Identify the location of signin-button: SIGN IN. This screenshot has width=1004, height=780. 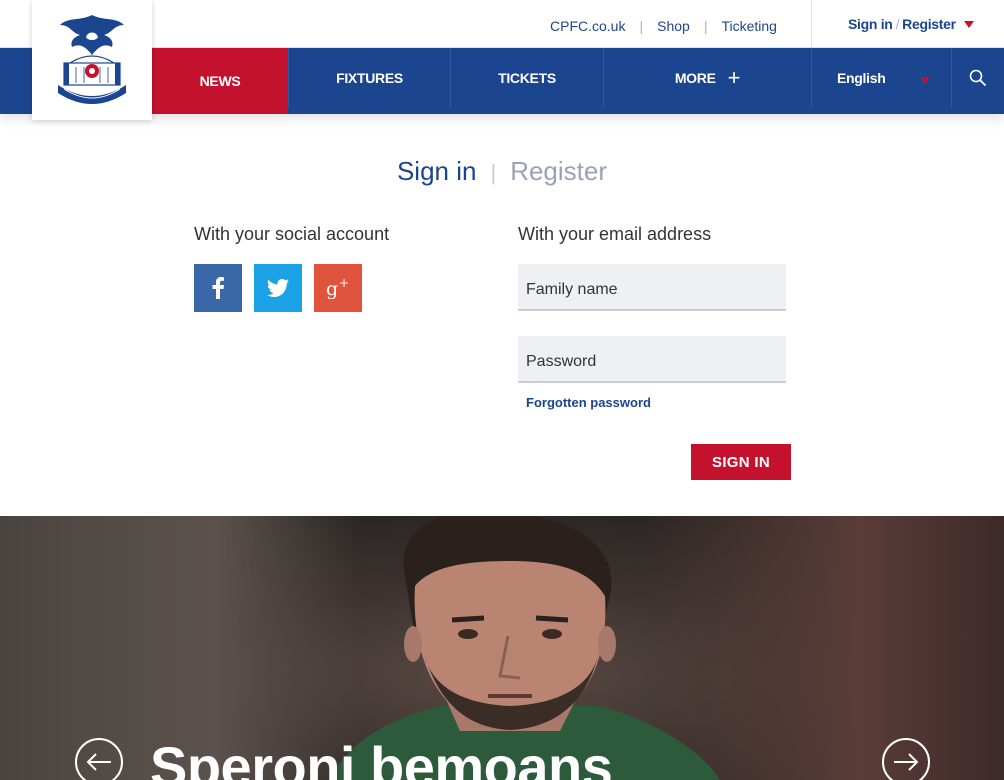
(741, 462).